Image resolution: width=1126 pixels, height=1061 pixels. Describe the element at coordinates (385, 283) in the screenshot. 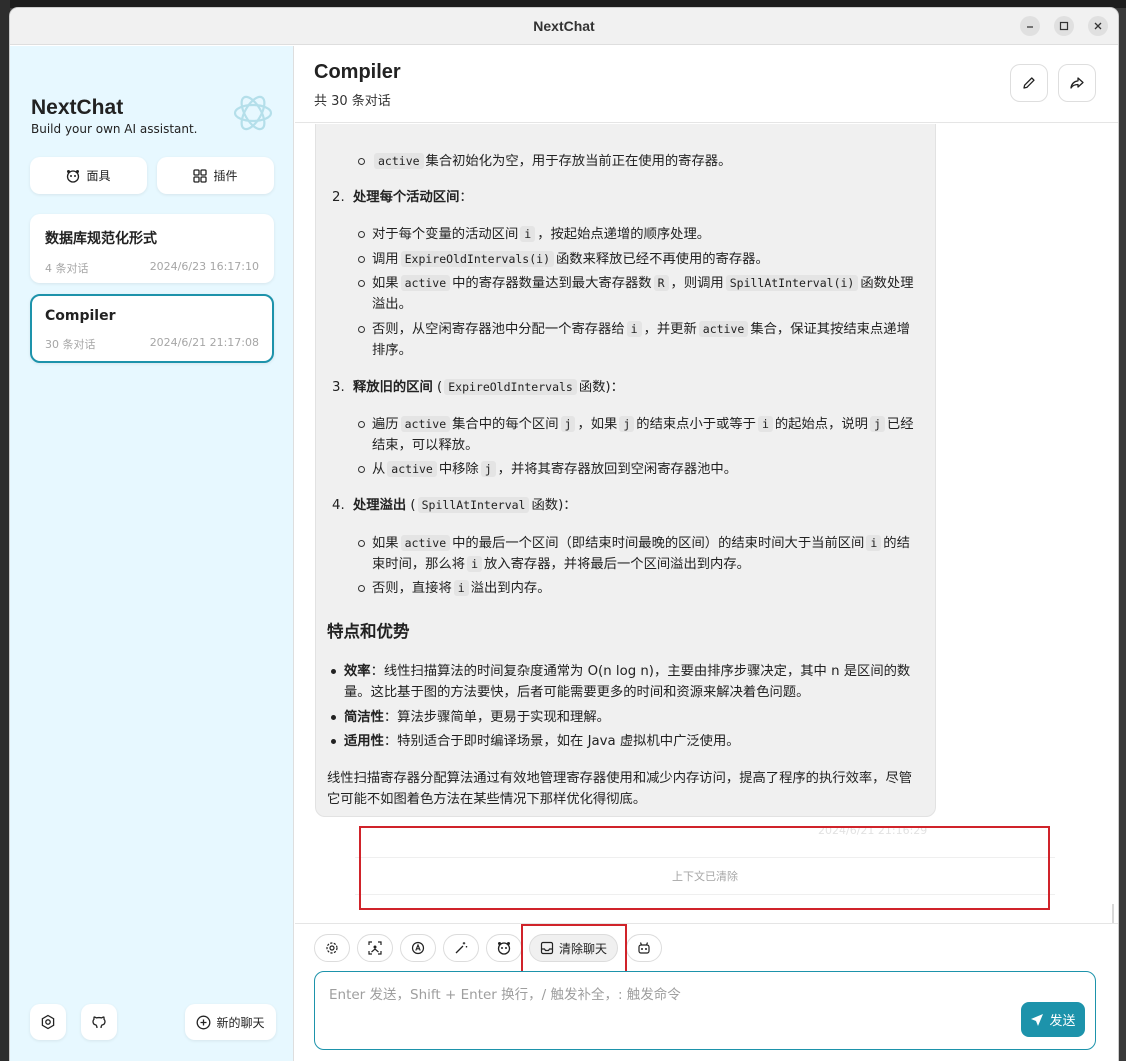

I see `item-text: 如果` at that location.